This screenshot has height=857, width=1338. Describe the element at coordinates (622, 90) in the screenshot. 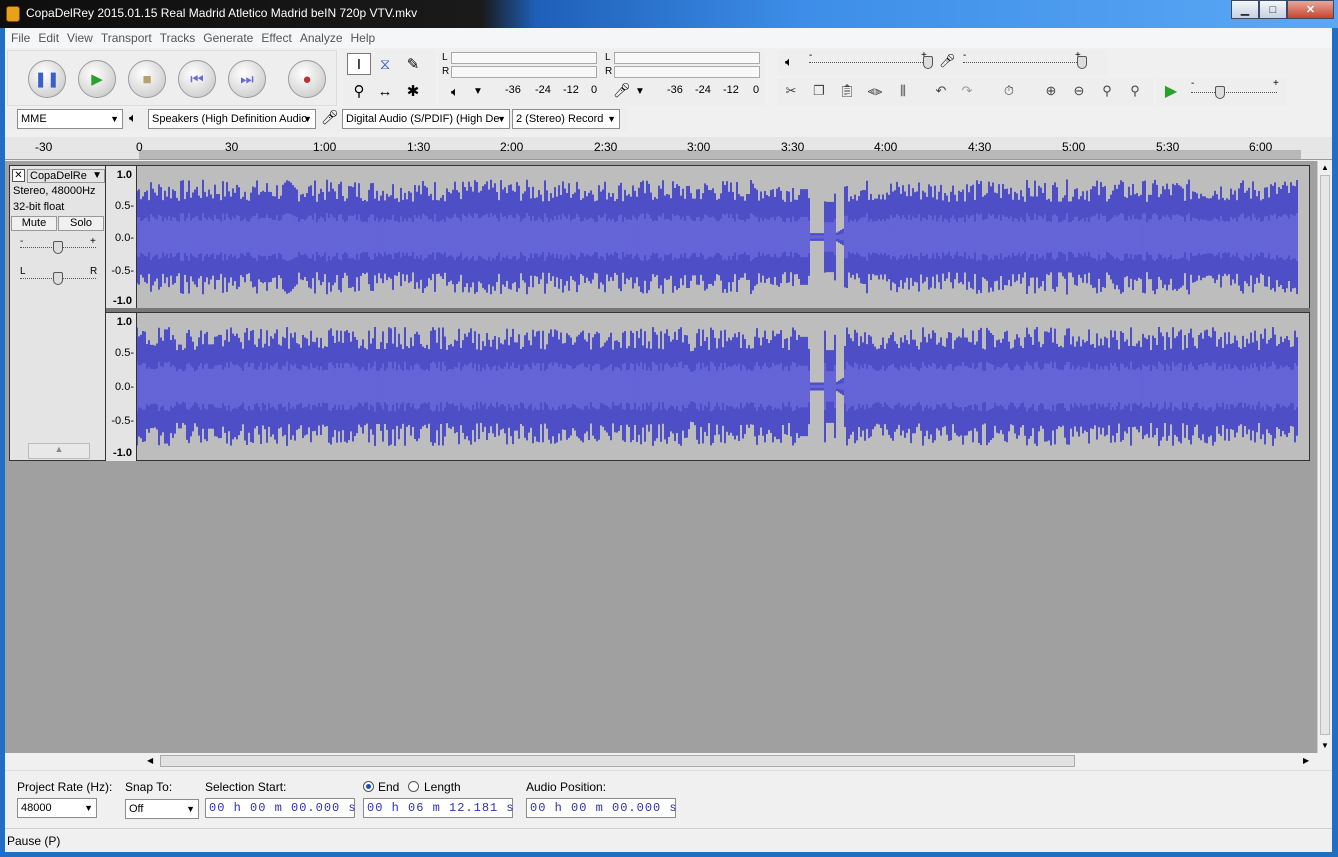

I see `microphone-icon: 🎤︎` at that location.